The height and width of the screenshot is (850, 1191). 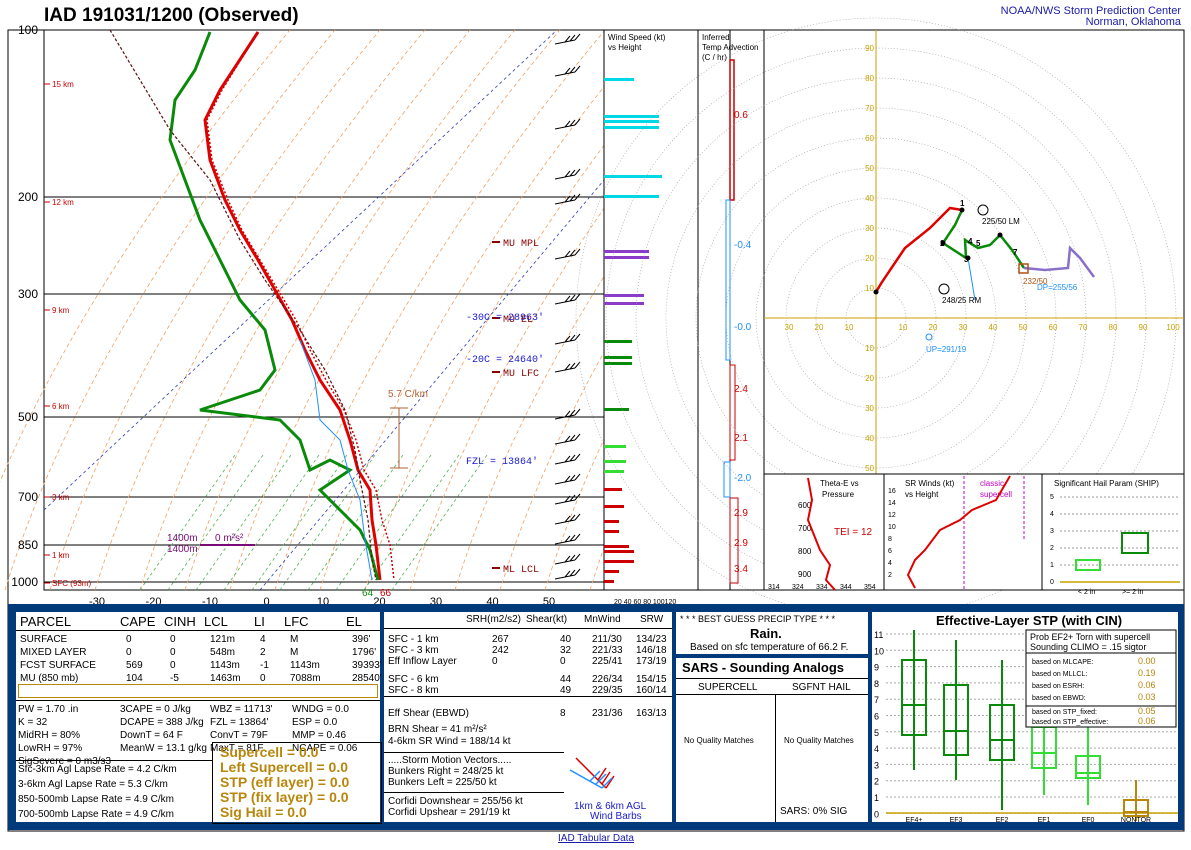 I want to click on height-label: SFC (93m), so click(x=71, y=583).